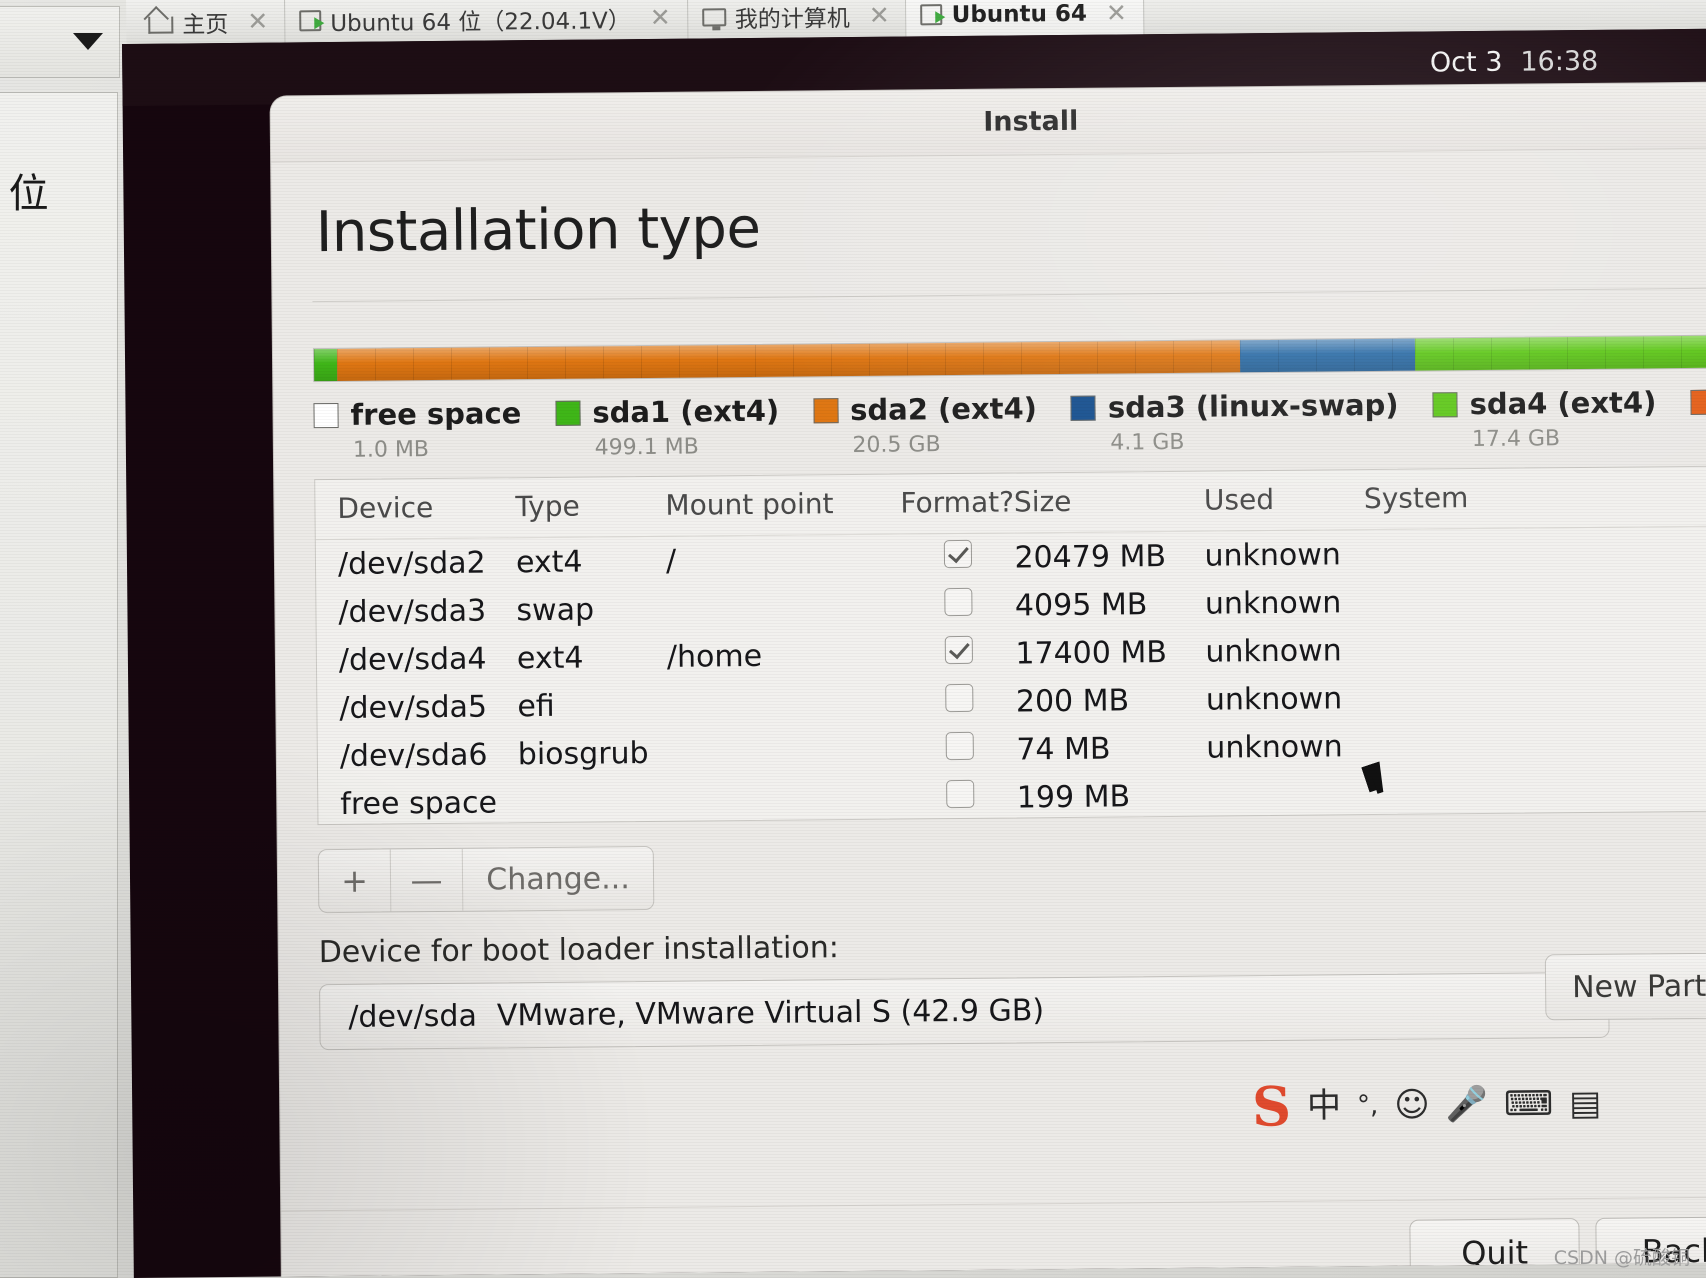 The height and width of the screenshot is (1278, 1706). I want to click on cell-device: /dev/sda2, so click(411, 563).